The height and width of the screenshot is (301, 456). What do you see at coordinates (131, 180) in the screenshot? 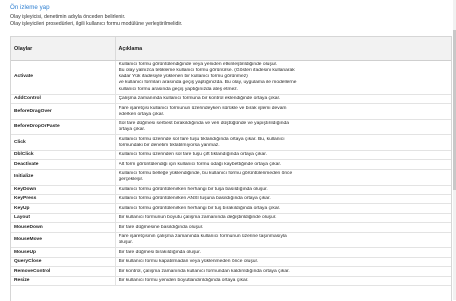
I see `description-line: gerçekleşir.` at bounding box center [131, 180].